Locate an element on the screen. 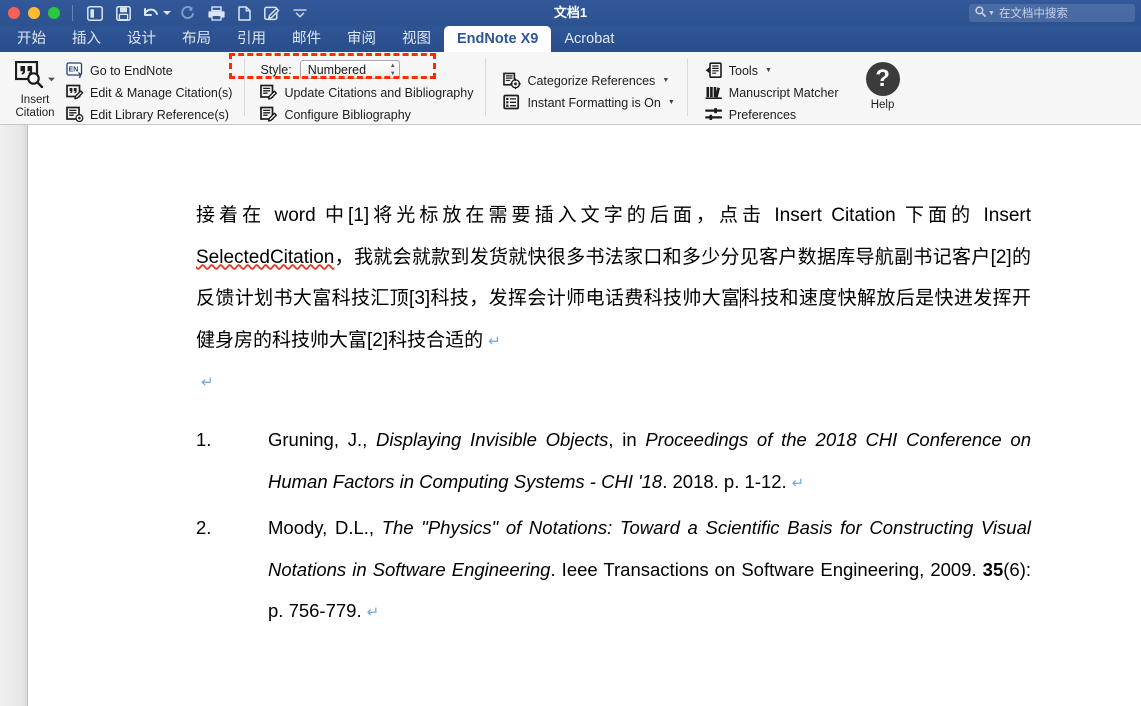 The image size is (1141, 706). categorize-references-button: Categorize References ▼ is located at coordinates (588, 80).